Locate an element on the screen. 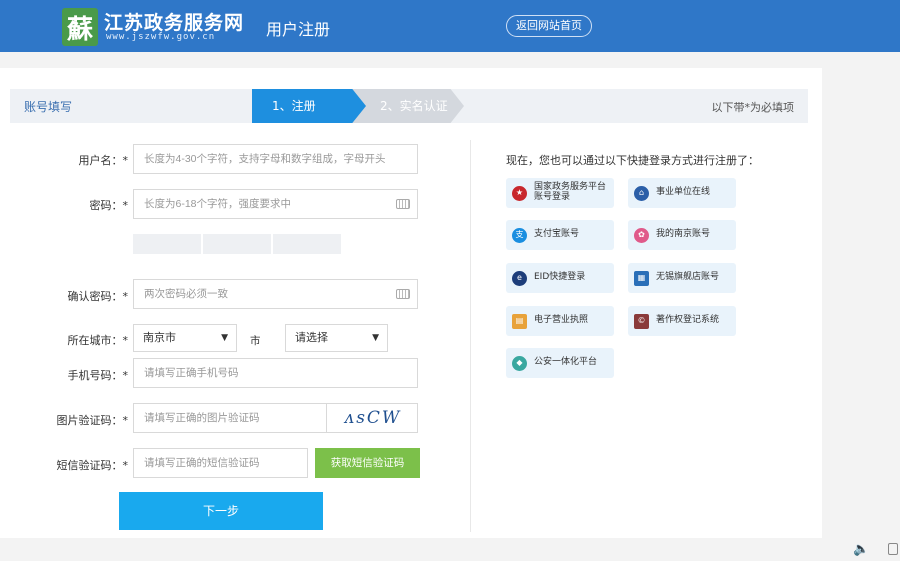 The height and width of the screenshot is (561, 900). get-sms-code-button: 获取短信验证码 is located at coordinates (367, 463).